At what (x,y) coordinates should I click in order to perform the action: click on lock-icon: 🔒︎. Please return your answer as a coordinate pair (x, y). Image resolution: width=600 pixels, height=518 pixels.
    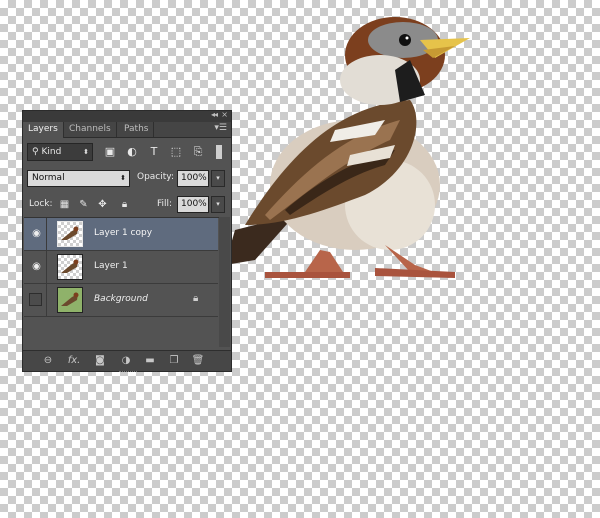
    Looking at the image, I should click on (196, 298).